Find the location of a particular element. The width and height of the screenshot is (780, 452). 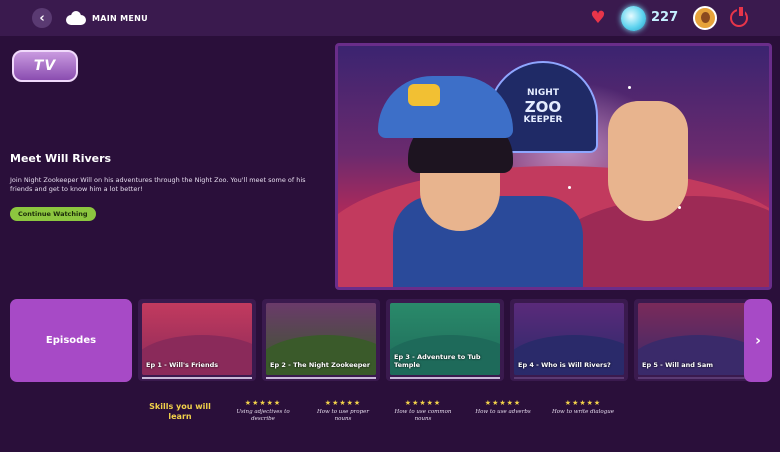

episode-card: Ep 2 - The Night Zookeeper is located at coordinates (321, 340).